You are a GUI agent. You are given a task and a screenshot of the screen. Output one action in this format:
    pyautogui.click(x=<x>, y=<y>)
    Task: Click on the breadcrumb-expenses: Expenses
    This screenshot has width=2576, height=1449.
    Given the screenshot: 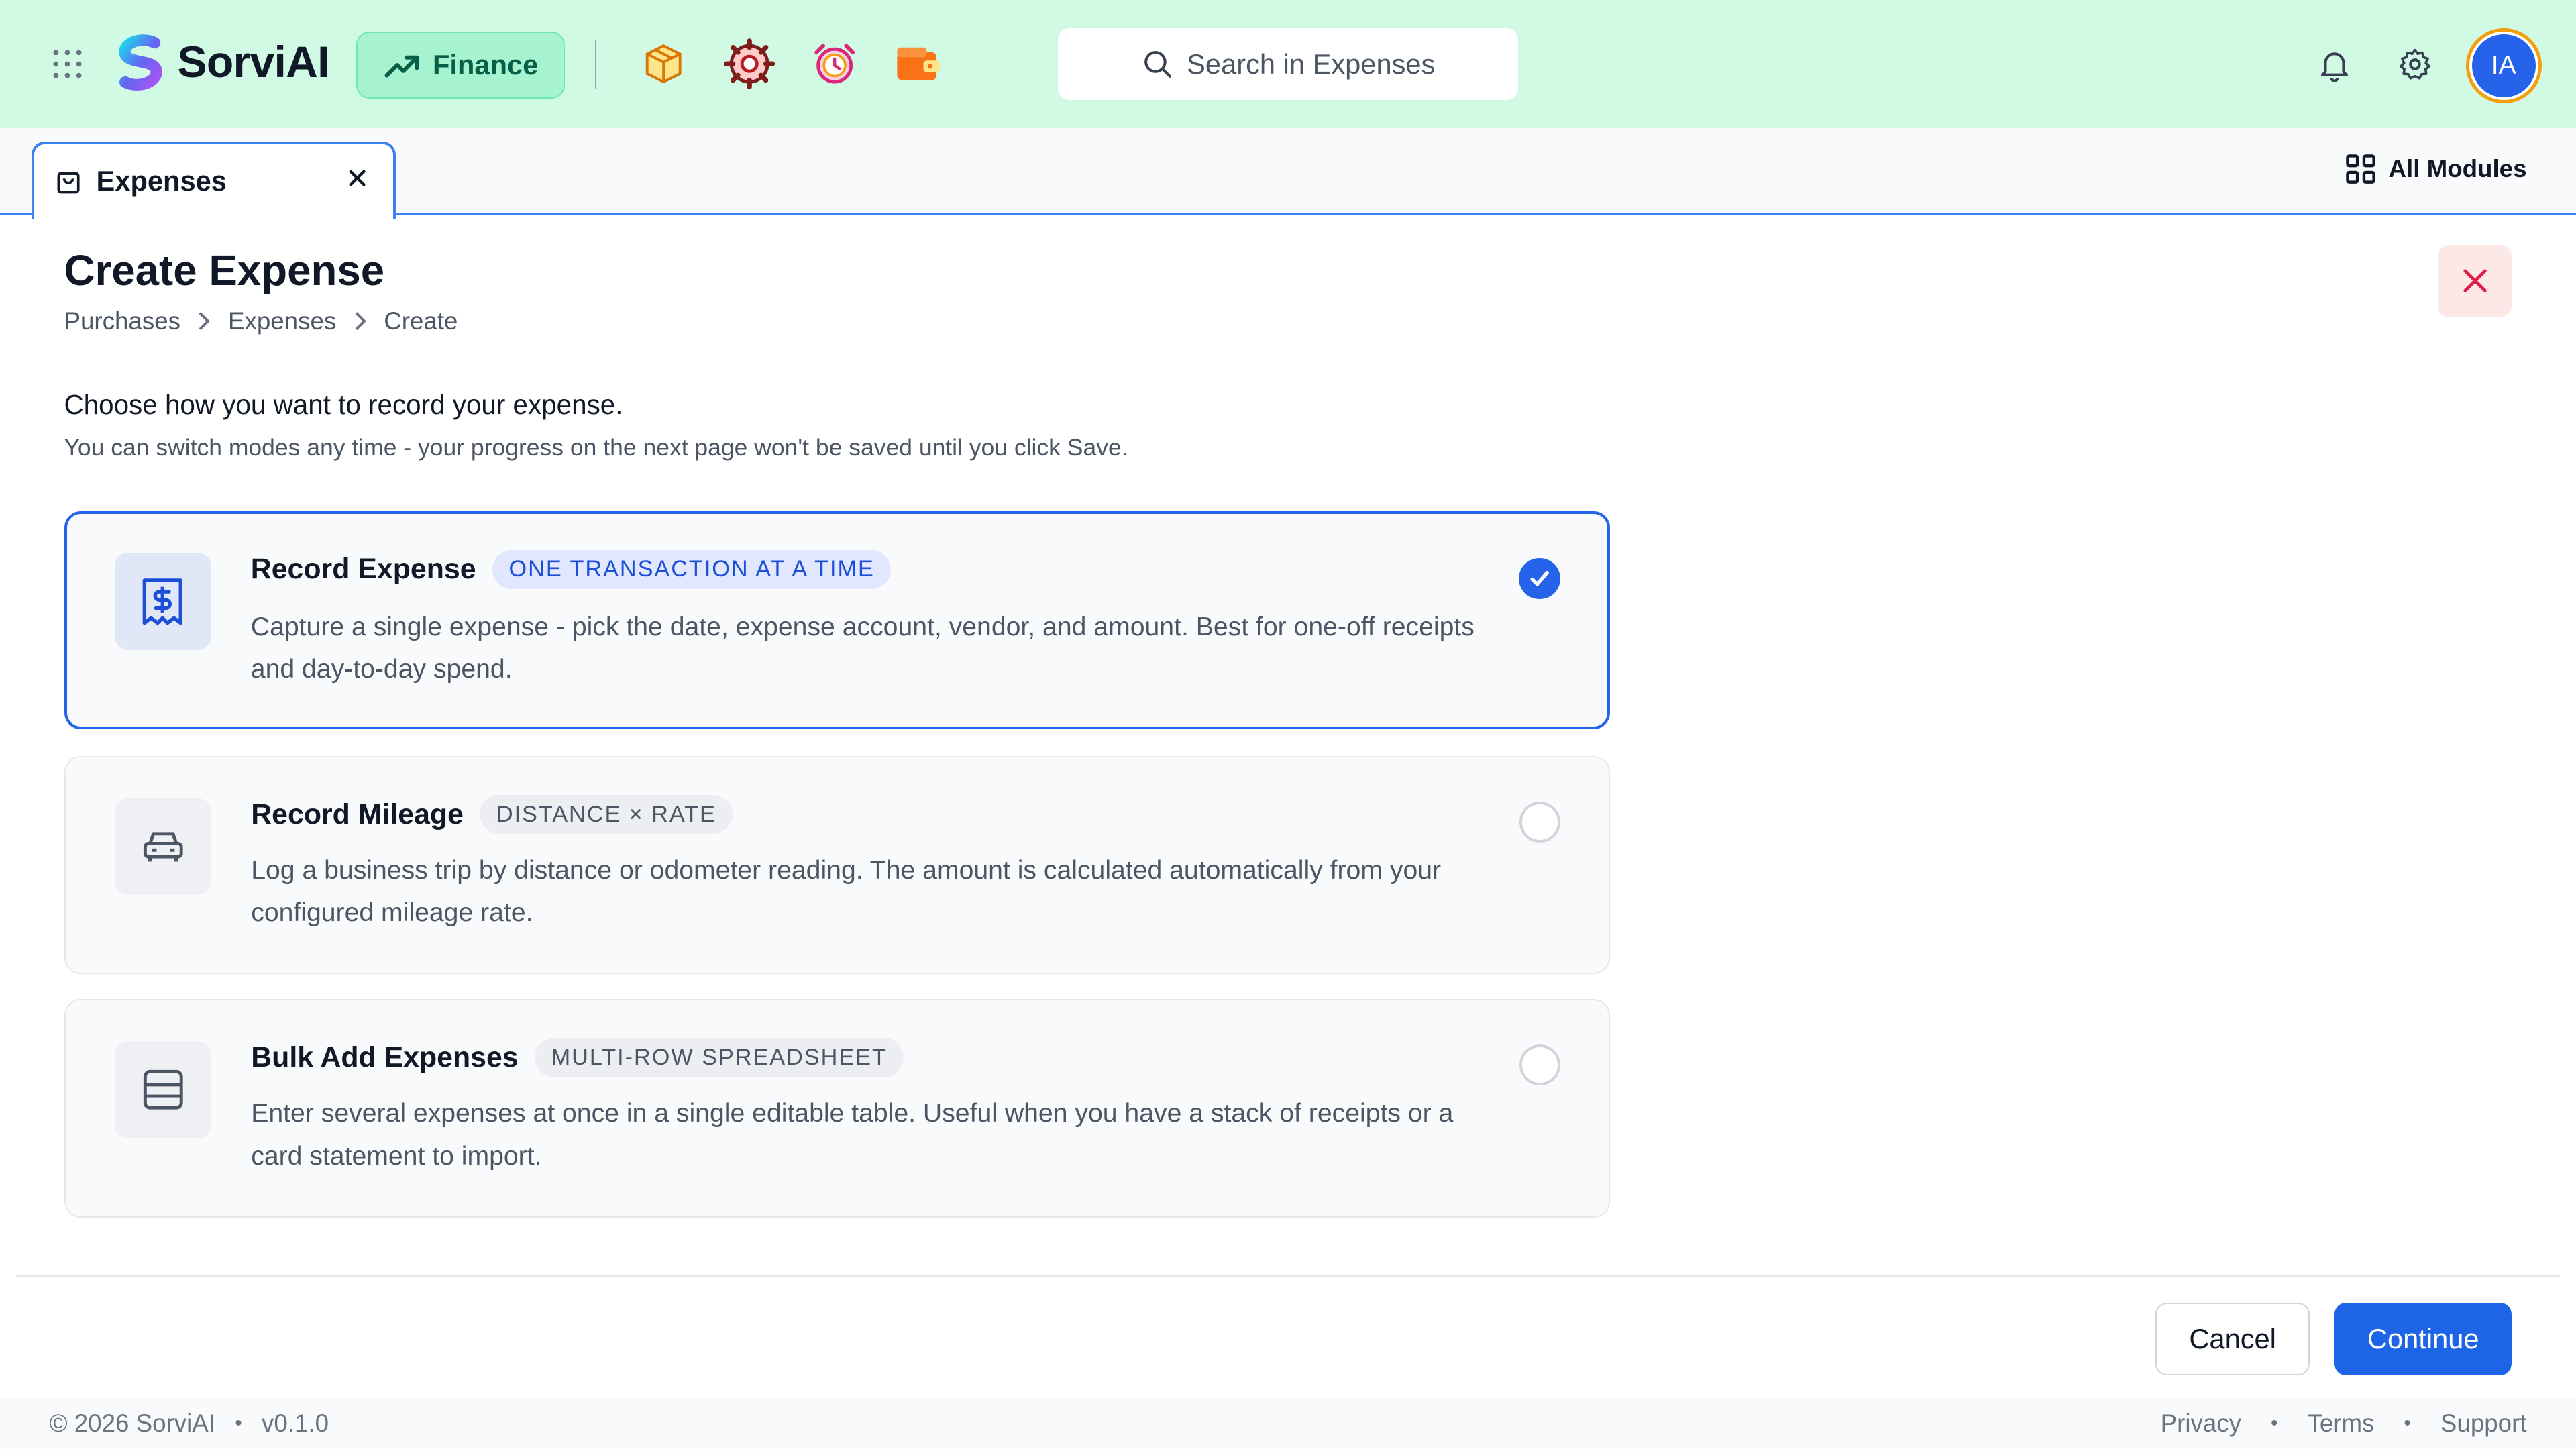 What is the action you would take?
    pyautogui.click(x=282, y=321)
    